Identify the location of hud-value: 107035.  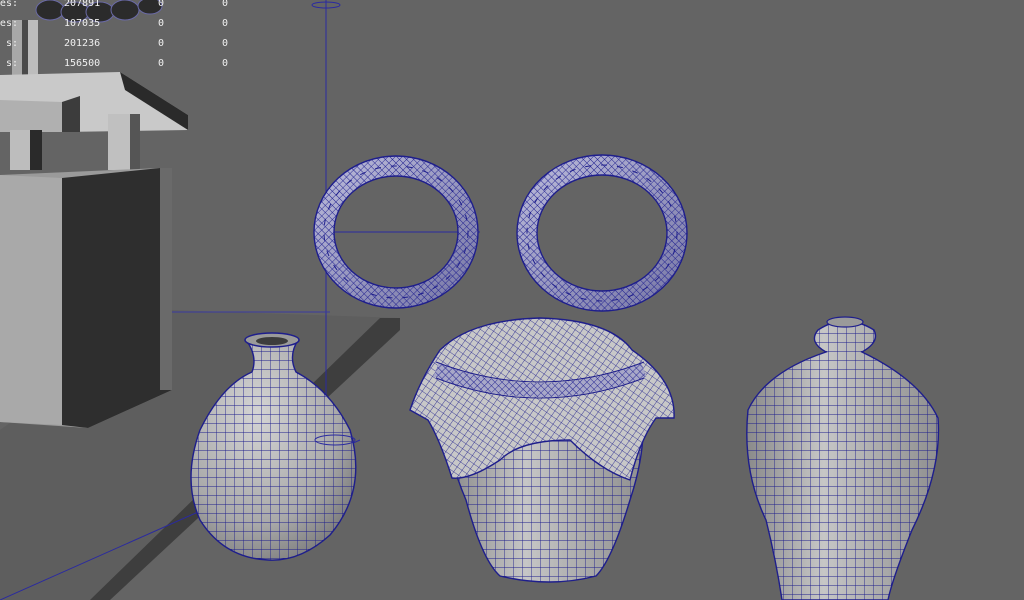
(82, 23).